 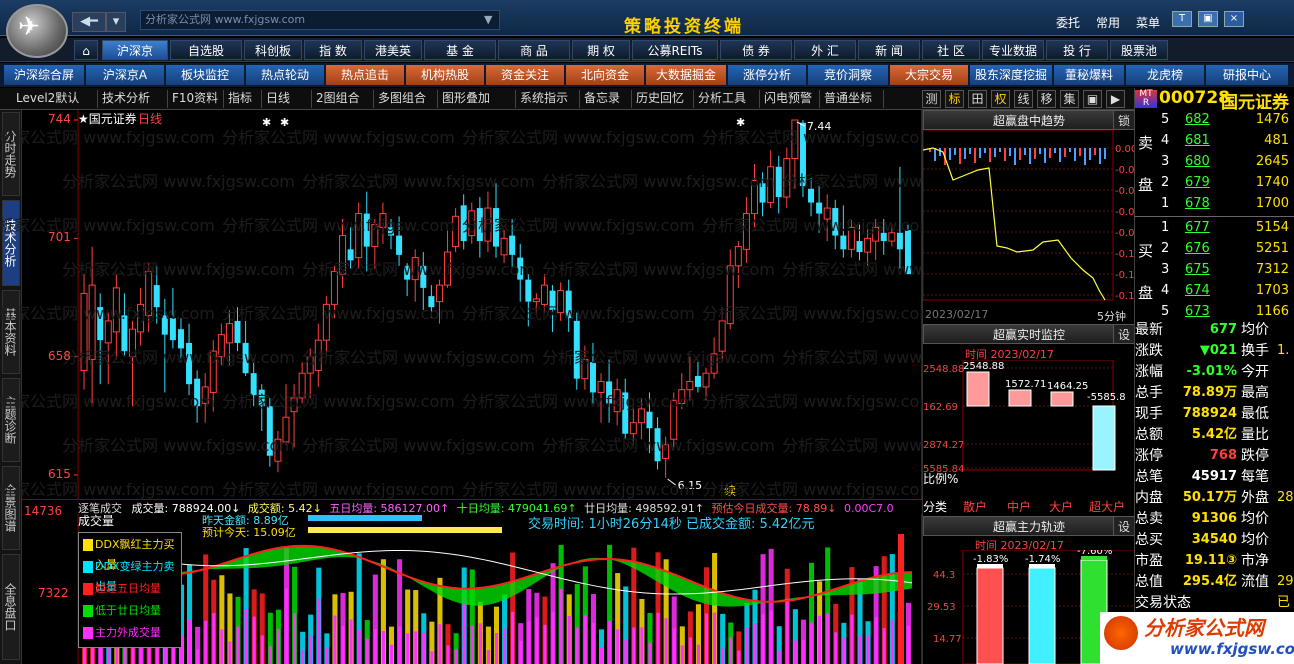 What do you see at coordinates (1124, 334) in the screenshot?
I see `monitor-setting-button: 设` at bounding box center [1124, 334].